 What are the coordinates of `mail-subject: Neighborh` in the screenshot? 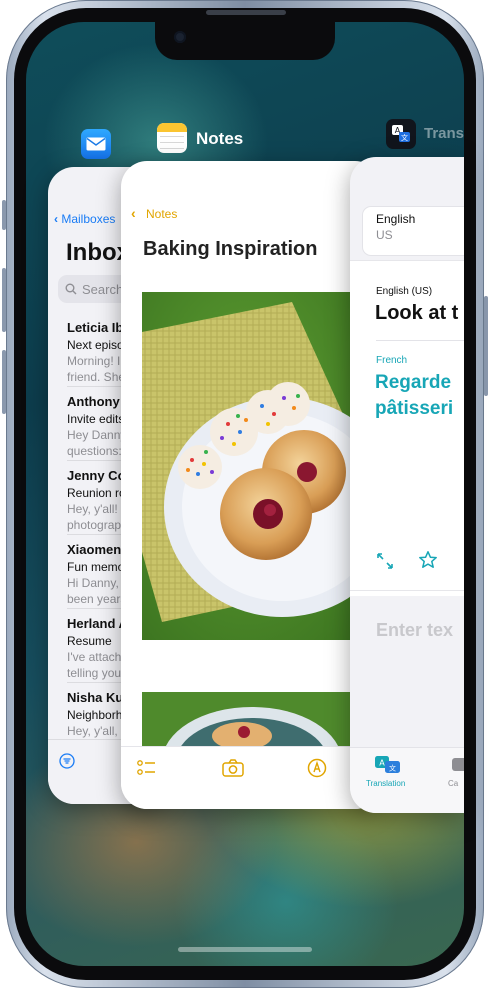 It's located at (95, 715).